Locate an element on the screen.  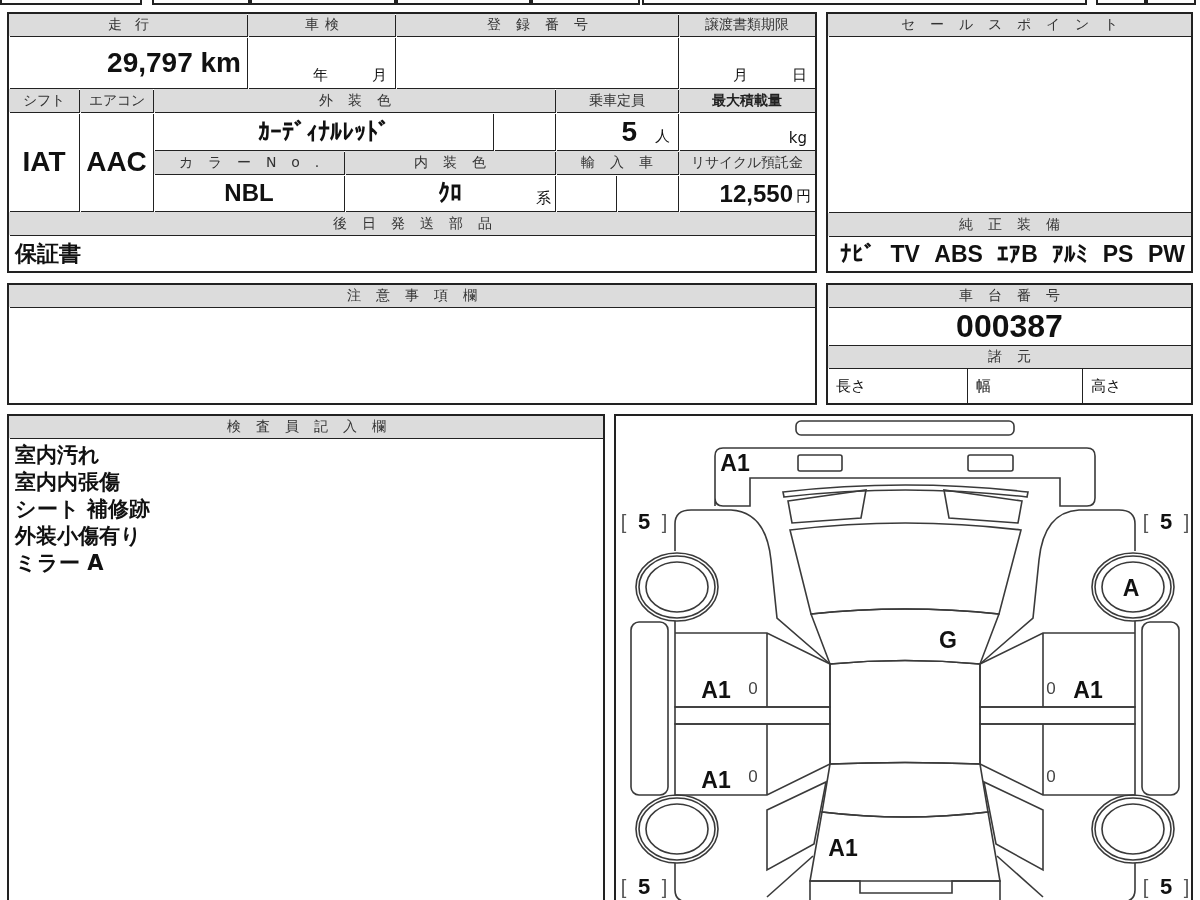
parts-value: 保証書 is located at coordinates (48, 253).